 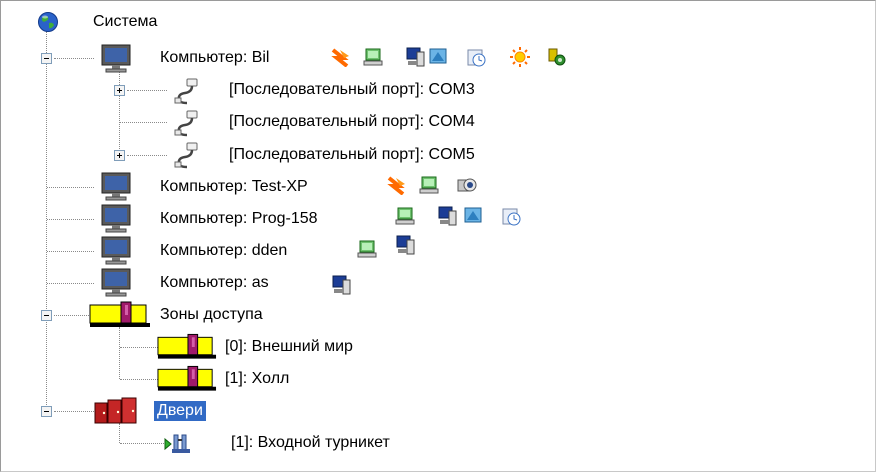 What do you see at coordinates (352, 122) in the screenshot?
I see `tree-node-label: [Последовательный порт]: COM4` at bounding box center [352, 122].